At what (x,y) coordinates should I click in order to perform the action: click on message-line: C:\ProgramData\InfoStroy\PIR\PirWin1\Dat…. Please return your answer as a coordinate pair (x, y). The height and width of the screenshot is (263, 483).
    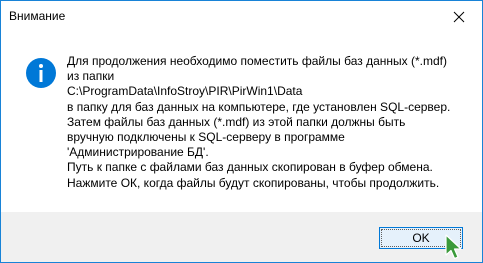
    Looking at the image, I should click on (185, 91).